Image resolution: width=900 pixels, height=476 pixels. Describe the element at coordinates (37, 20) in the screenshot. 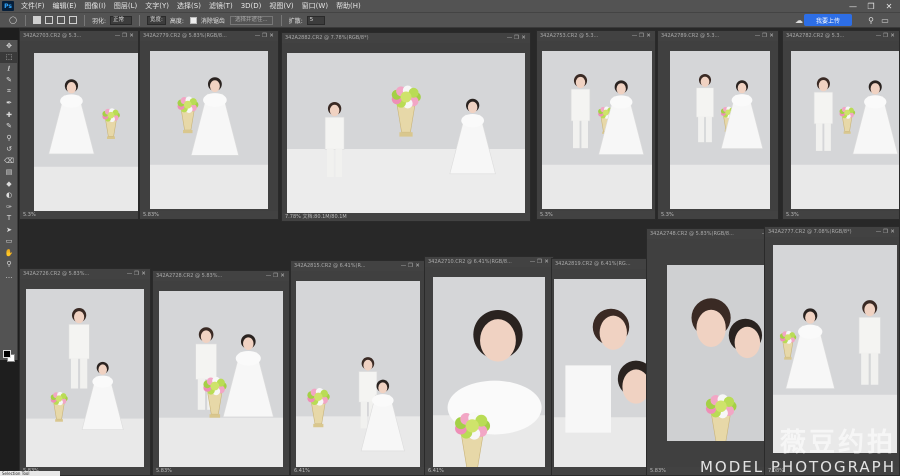

I see `new-selection-icon` at that location.